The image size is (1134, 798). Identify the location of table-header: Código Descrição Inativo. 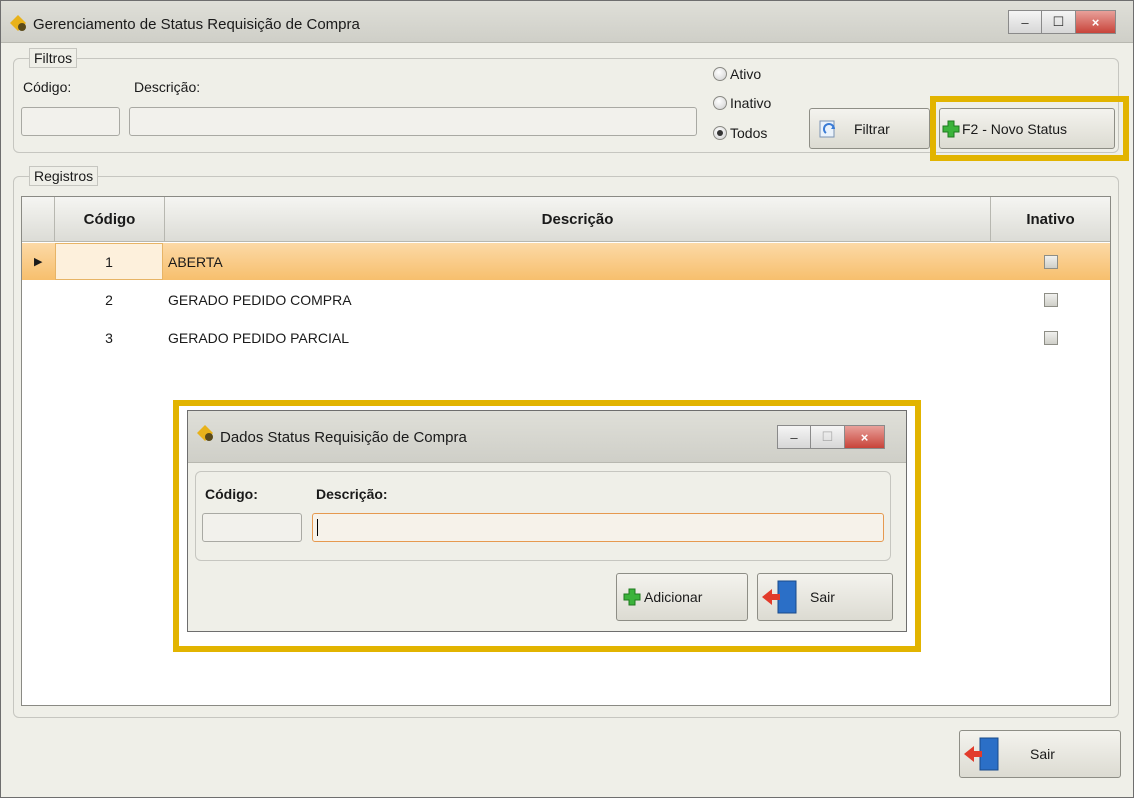
(566, 219).